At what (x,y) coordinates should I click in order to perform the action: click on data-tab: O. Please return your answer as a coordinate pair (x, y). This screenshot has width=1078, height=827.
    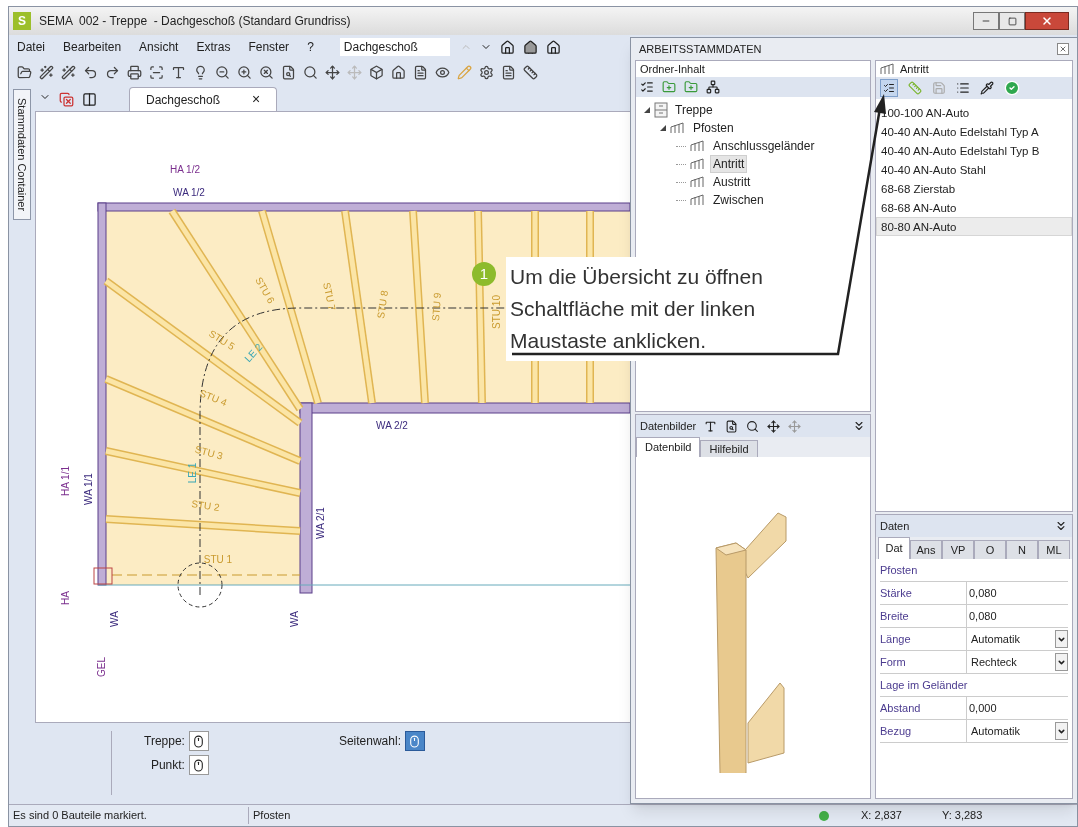
    Looking at the image, I should click on (990, 549).